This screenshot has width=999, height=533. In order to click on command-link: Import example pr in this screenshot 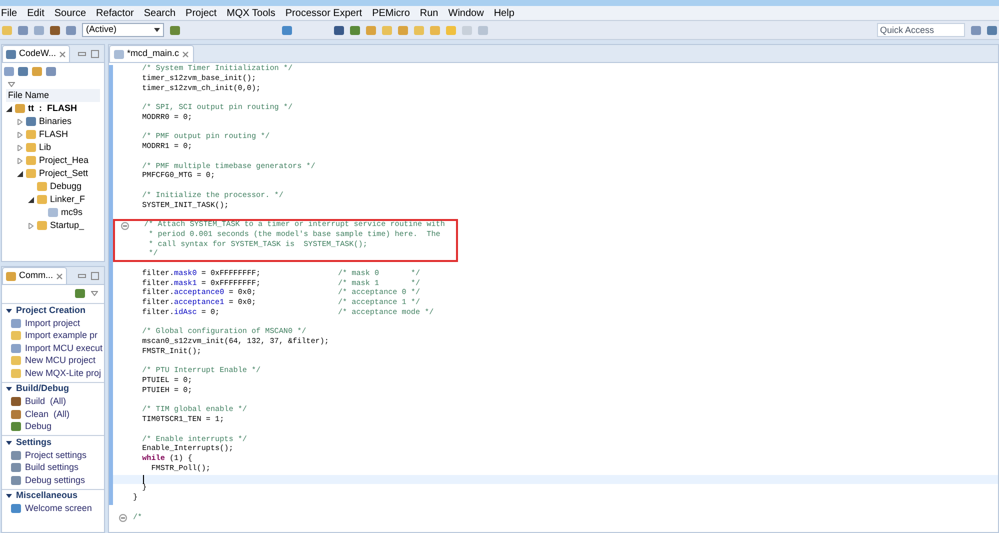, I will do `click(53, 336)`.